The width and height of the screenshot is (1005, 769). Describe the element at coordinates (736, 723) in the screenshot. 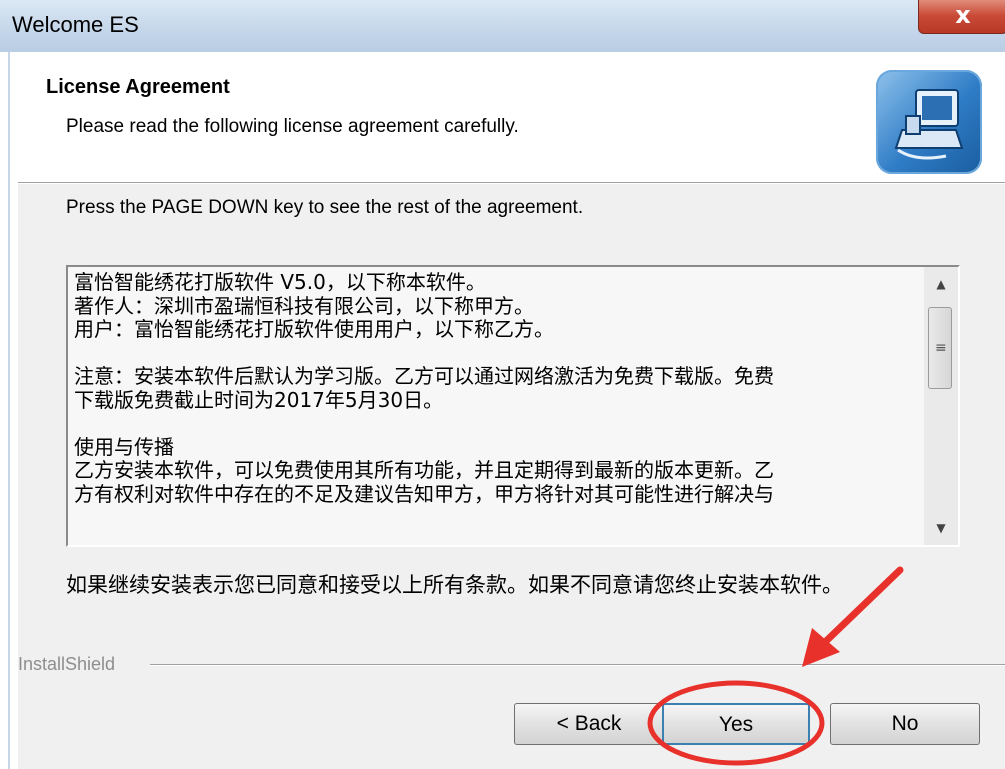

I see `highlight-circle-annotation` at that location.